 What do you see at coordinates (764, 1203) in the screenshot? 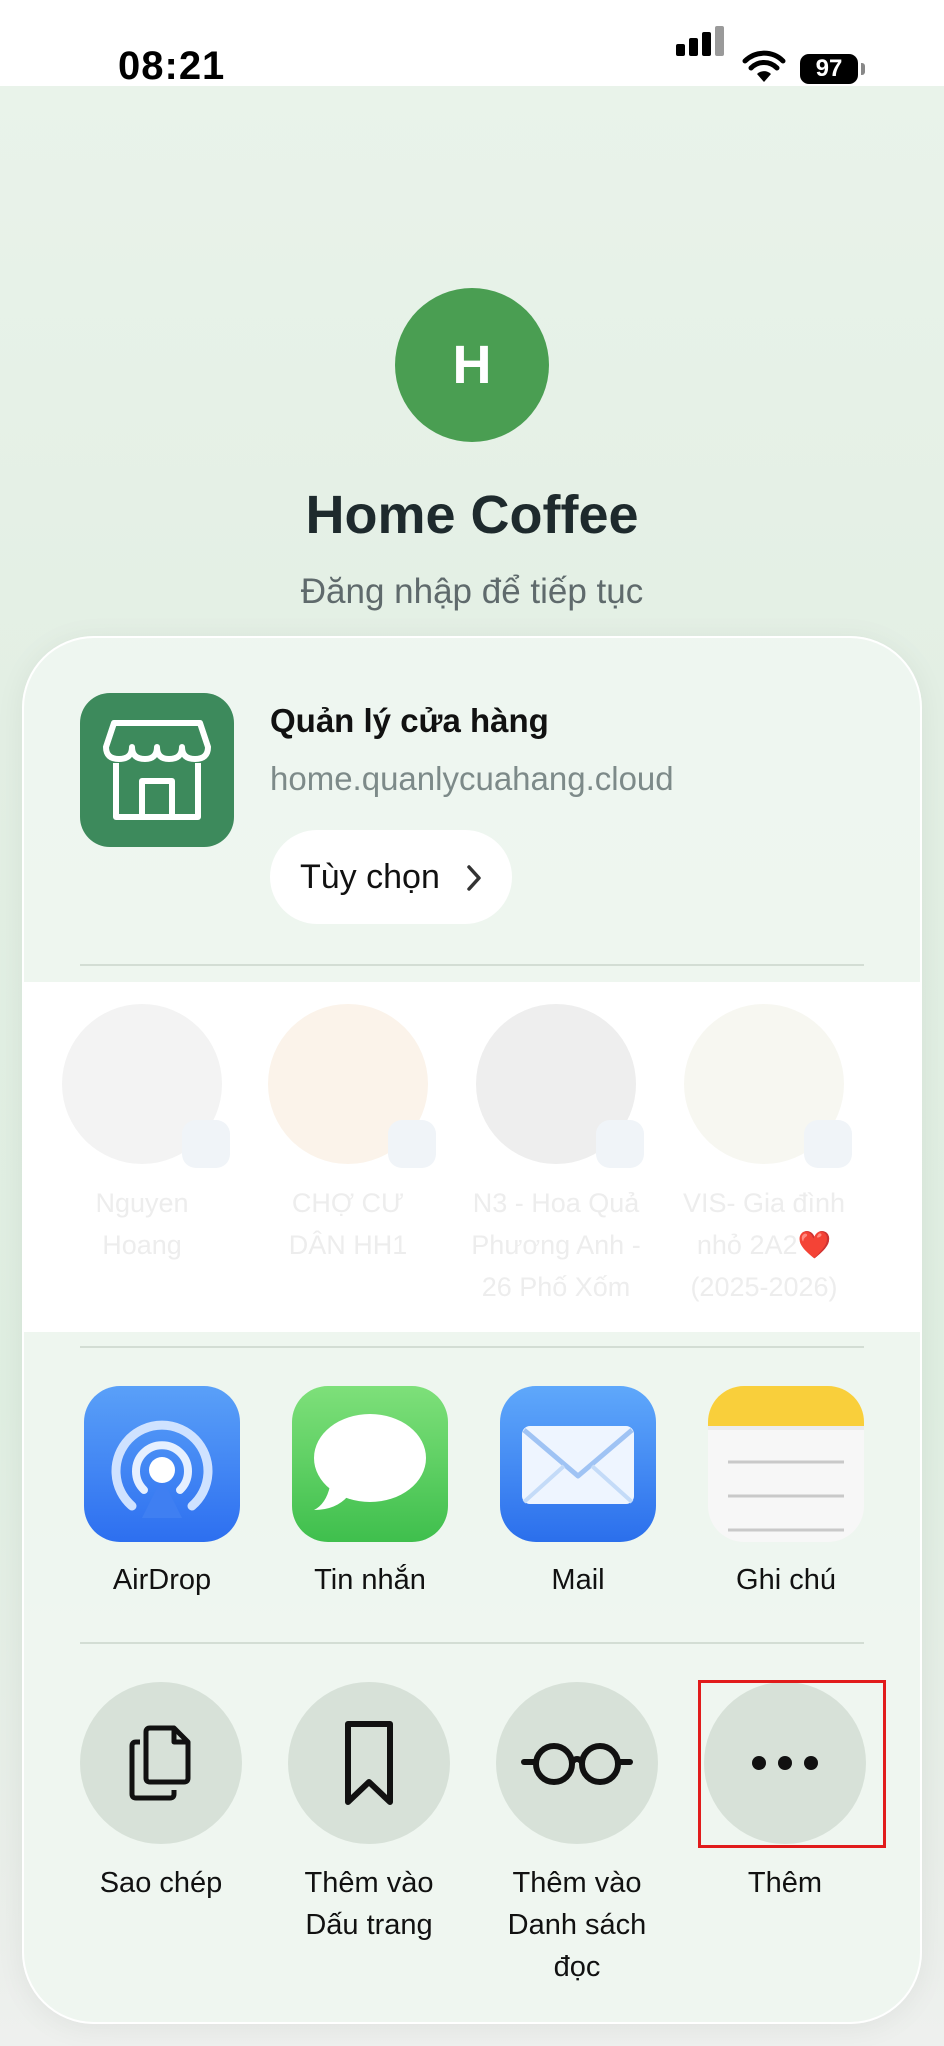
I see `contact-name: VIS- Gia đình` at bounding box center [764, 1203].